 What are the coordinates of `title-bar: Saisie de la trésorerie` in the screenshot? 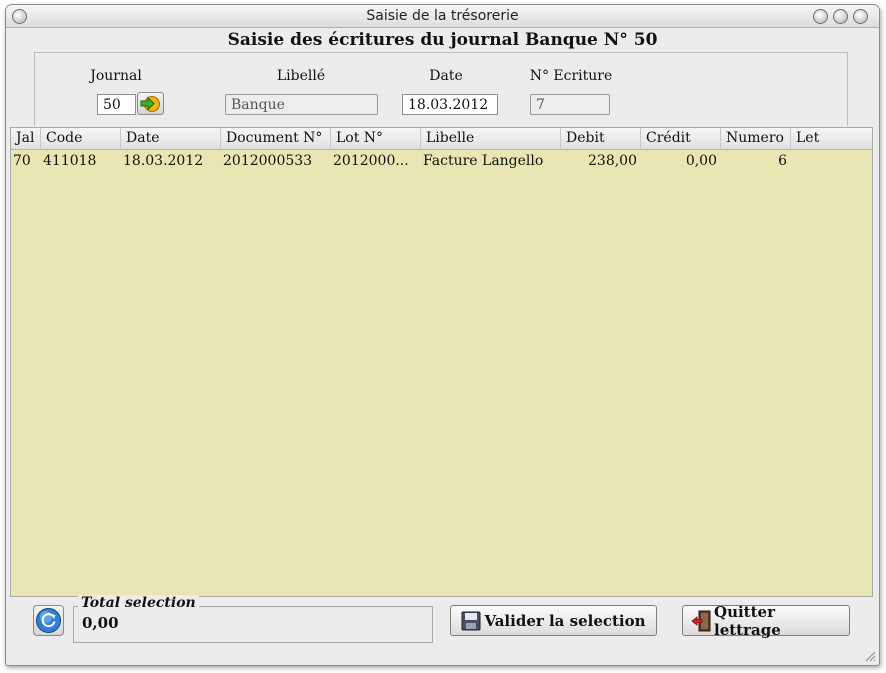 It's located at (442, 16).